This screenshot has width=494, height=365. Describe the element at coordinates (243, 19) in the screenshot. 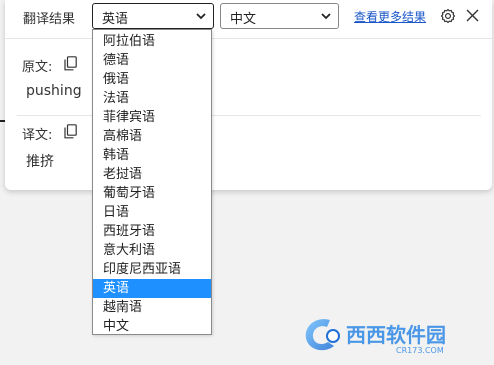

I see `target-language-value: 中文` at that location.